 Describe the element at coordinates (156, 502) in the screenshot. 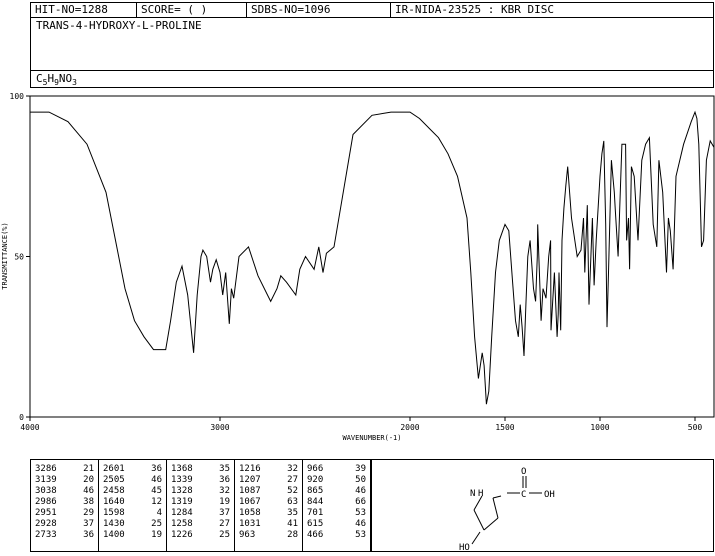

I see `peak-transmittance: 12` at that location.